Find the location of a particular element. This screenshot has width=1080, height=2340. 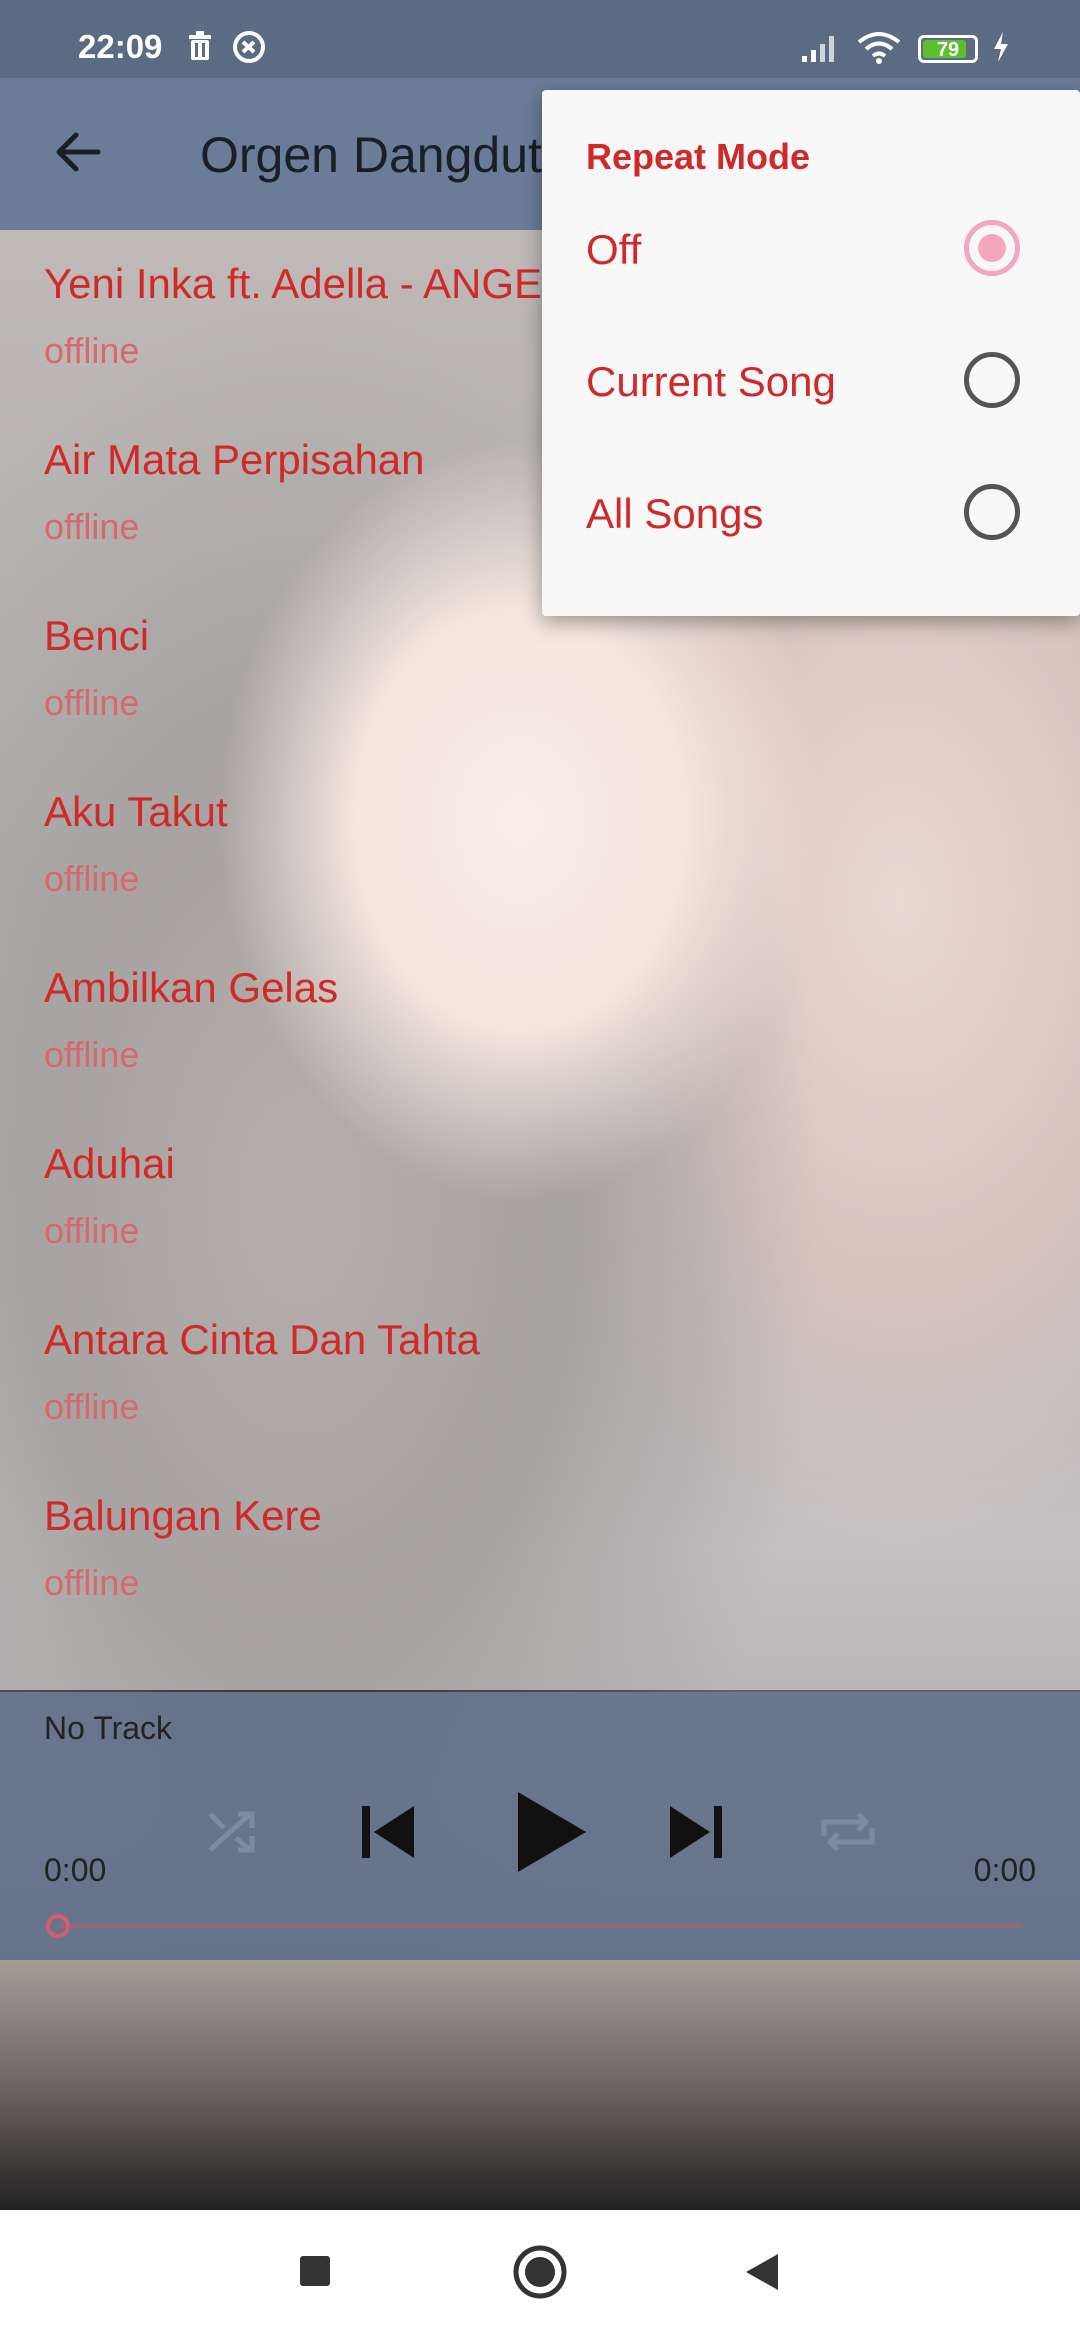

repeat-icon is located at coordinates (848, 1832).